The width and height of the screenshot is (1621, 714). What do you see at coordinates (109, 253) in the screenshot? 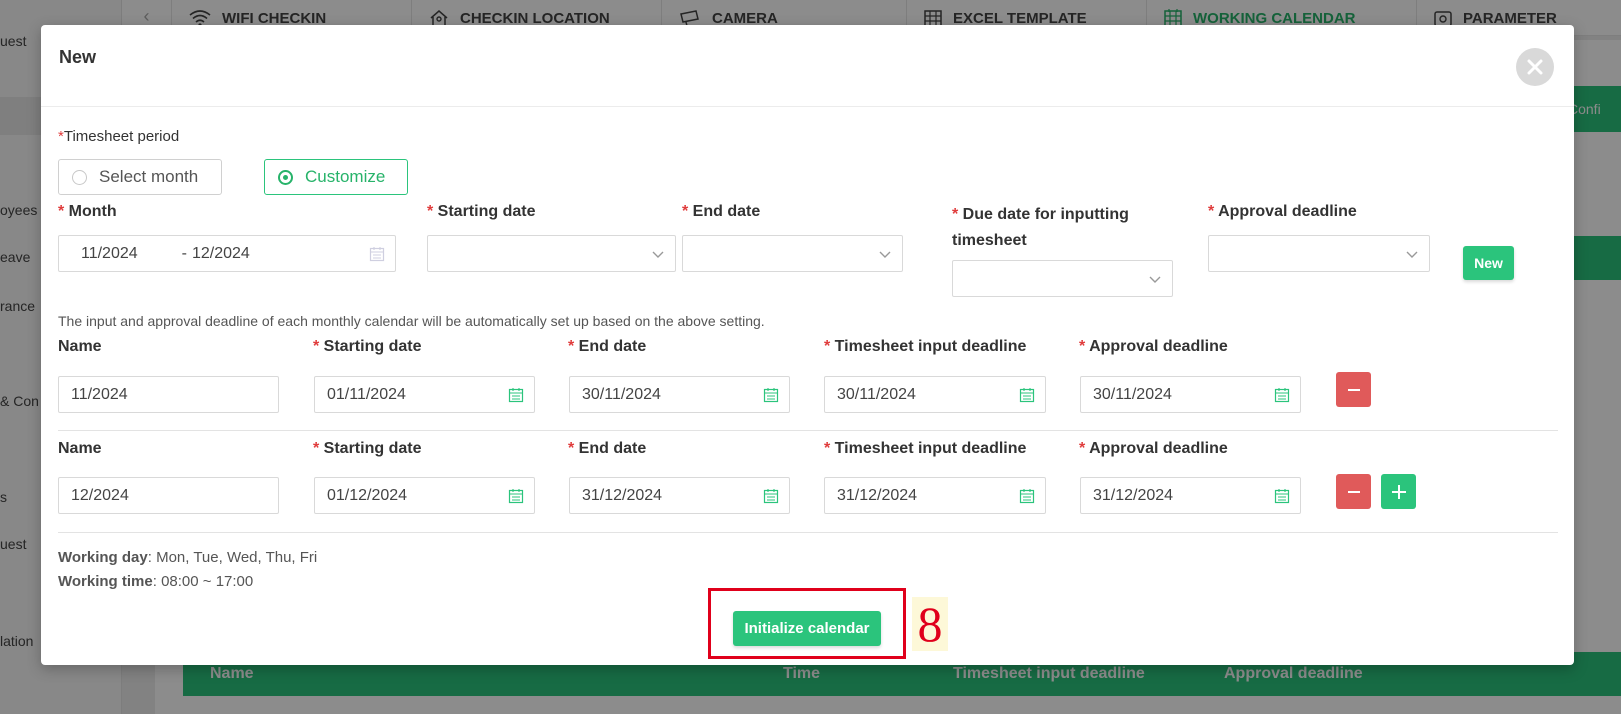
I see `month-from: 11/2024` at bounding box center [109, 253].